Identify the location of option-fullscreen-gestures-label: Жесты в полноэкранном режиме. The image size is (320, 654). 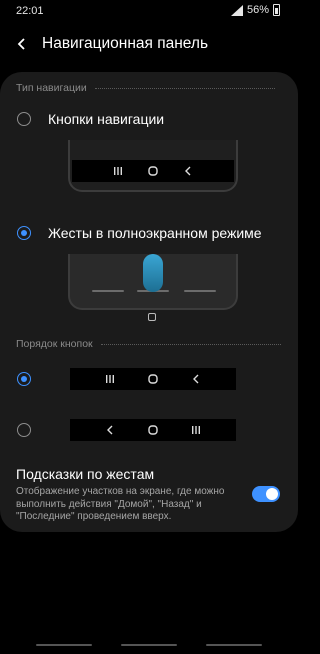
(155, 233).